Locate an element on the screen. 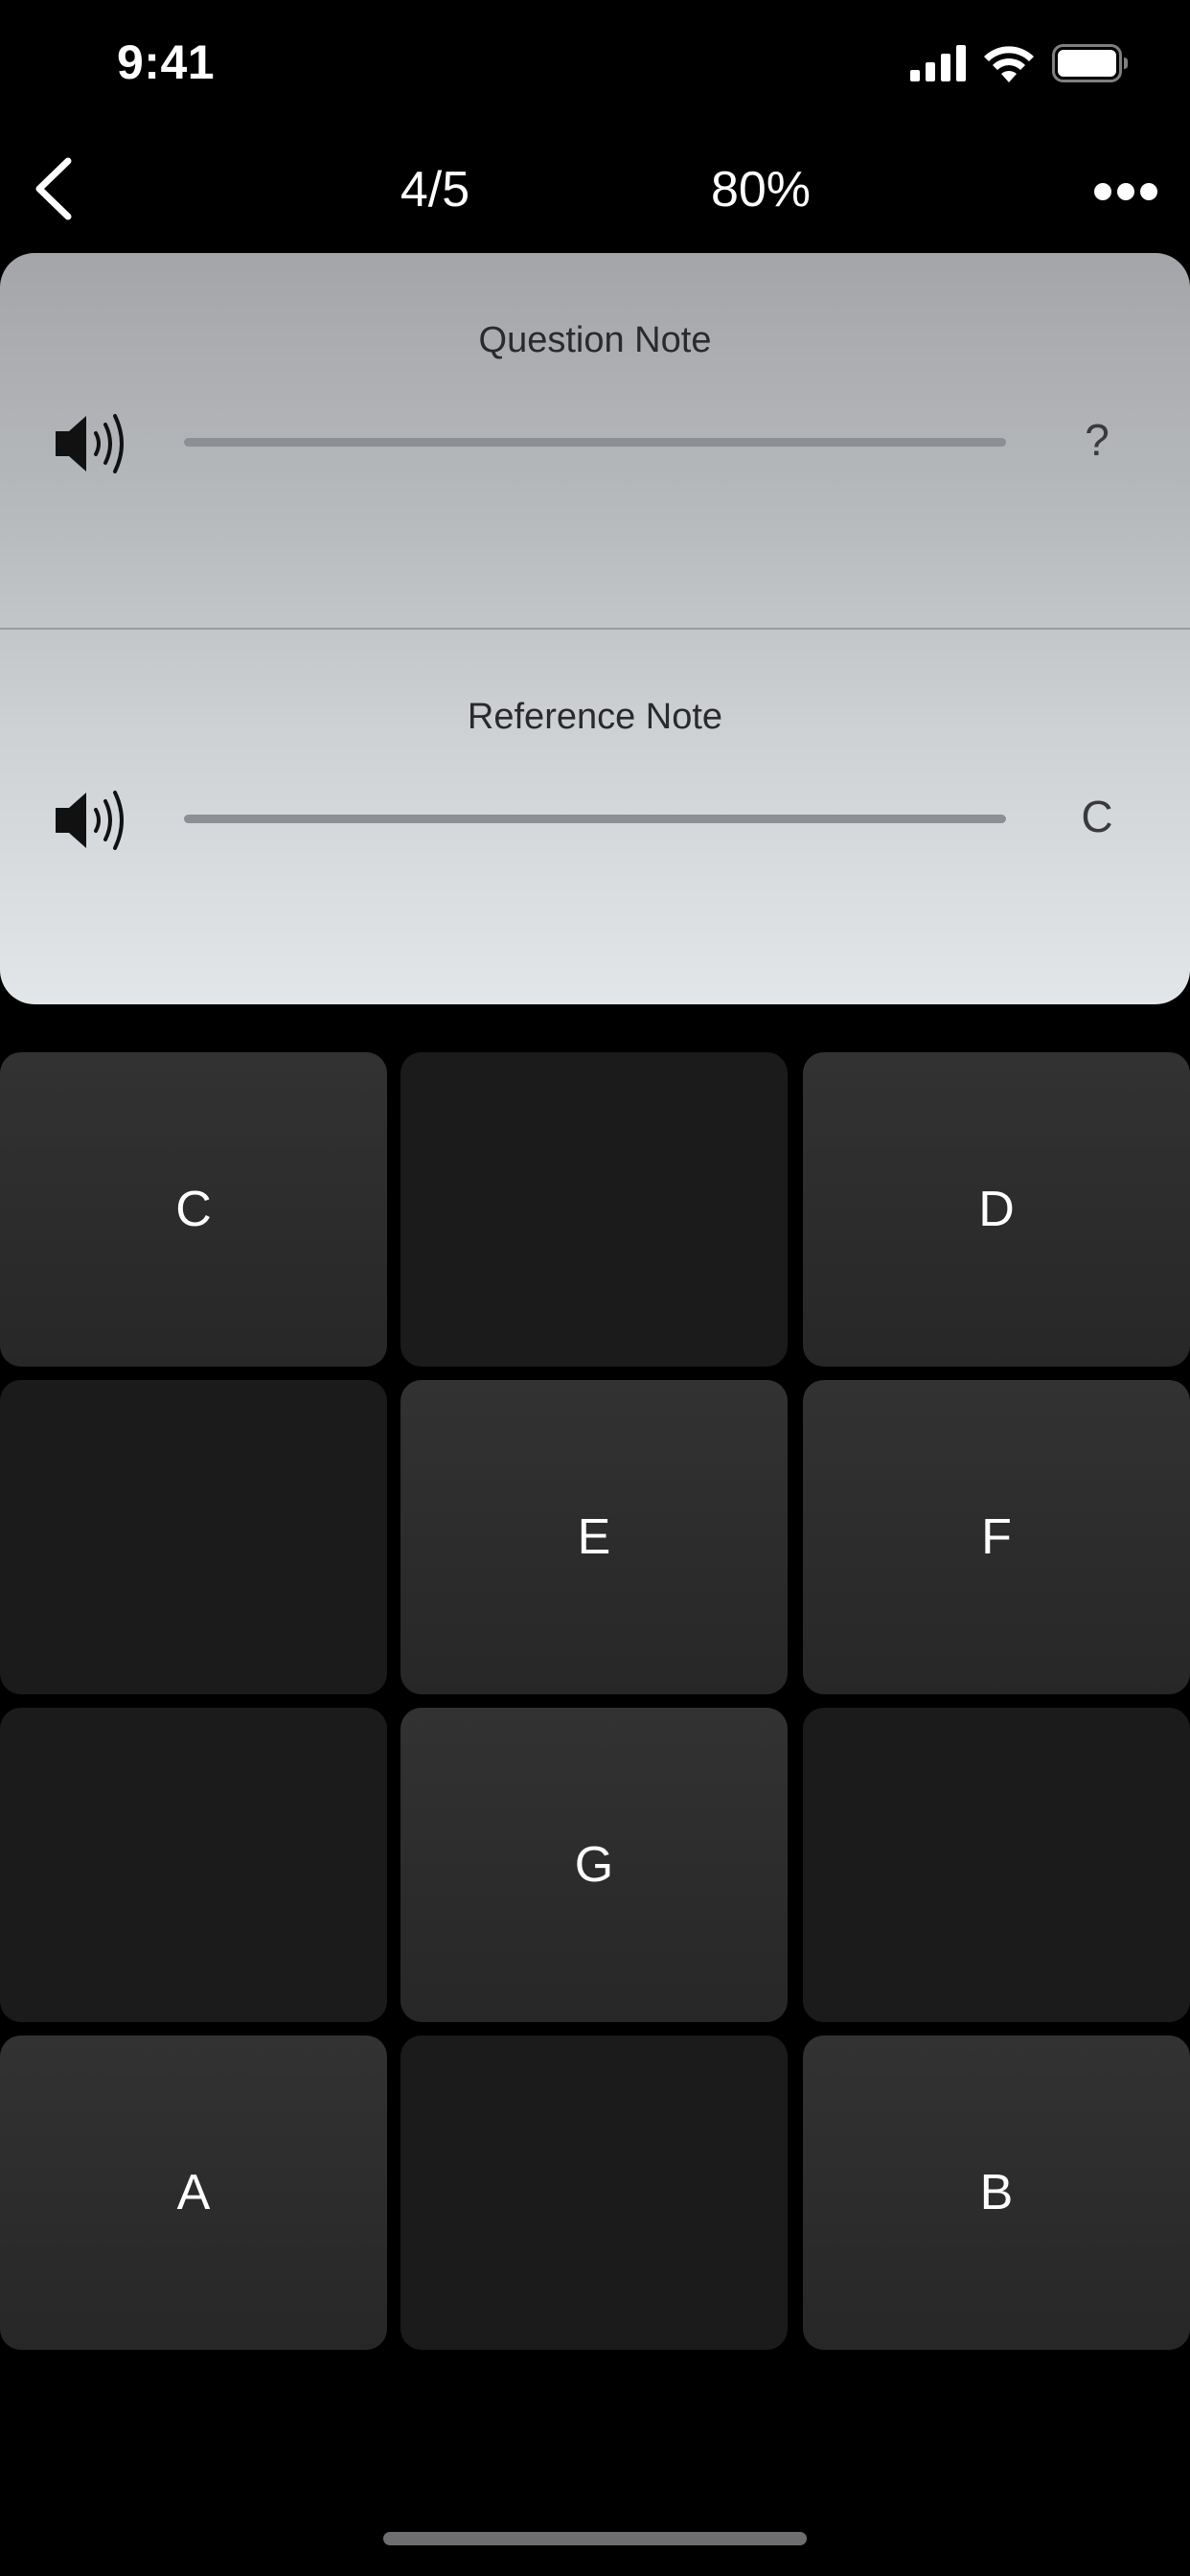 The width and height of the screenshot is (1190, 2576). battery-icon is located at coordinates (1091, 65).